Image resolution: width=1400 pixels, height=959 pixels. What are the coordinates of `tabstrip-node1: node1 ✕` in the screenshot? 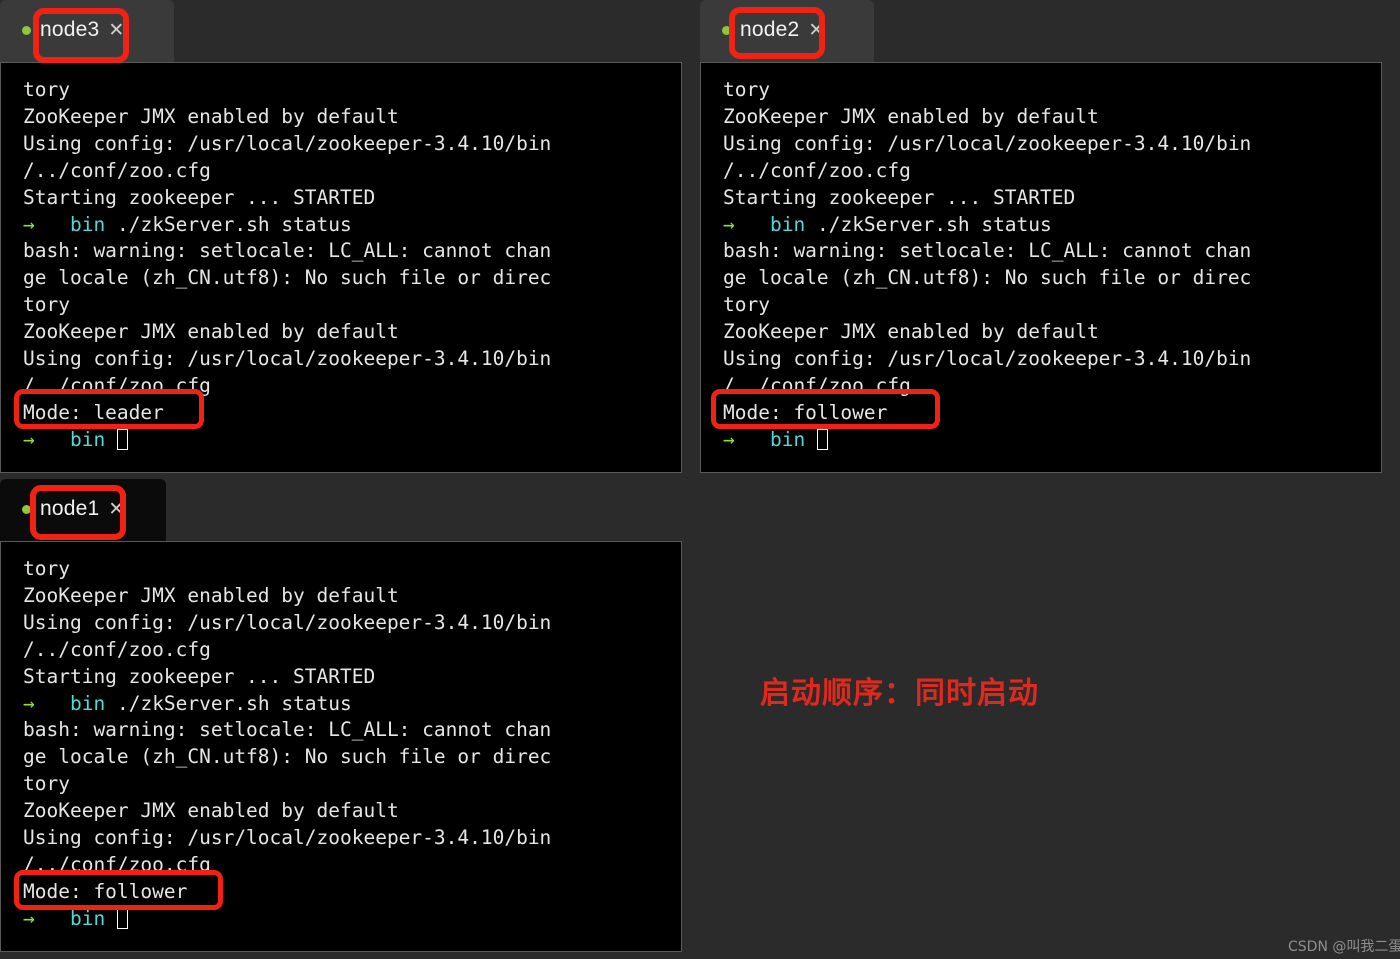 It's located at (83, 510).